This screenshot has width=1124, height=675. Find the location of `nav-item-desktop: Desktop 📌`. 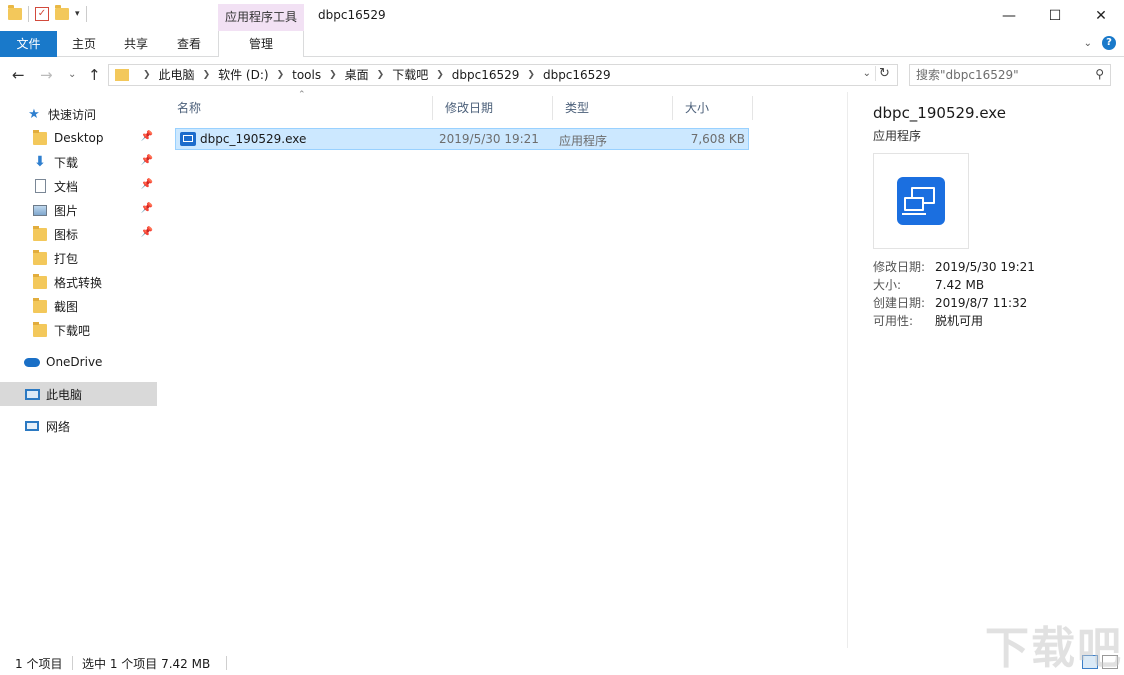

nav-item-desktop: Desktop 📌 is located at coordinates (78, 138).